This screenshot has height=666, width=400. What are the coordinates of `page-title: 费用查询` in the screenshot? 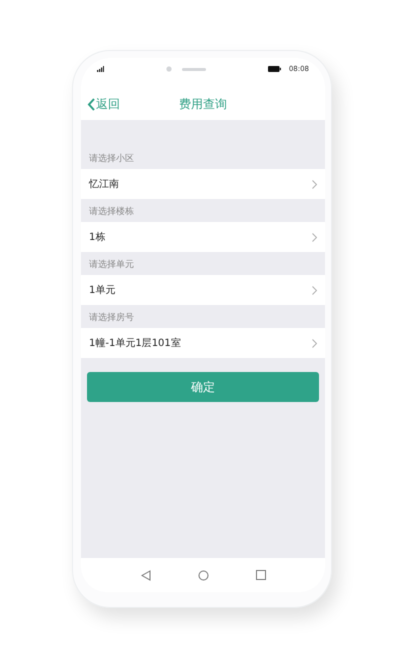 It's located at (203, 104).